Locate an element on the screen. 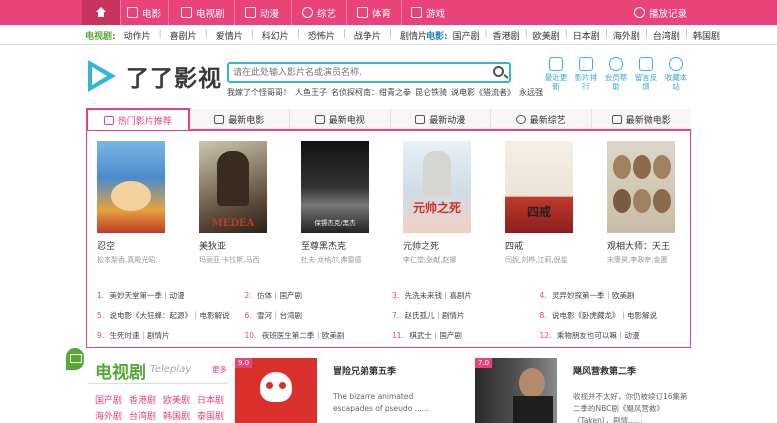 This screenshot has width=777, height=423. tv-category-link: 泰国剧 is located at coordinates (210, 415).